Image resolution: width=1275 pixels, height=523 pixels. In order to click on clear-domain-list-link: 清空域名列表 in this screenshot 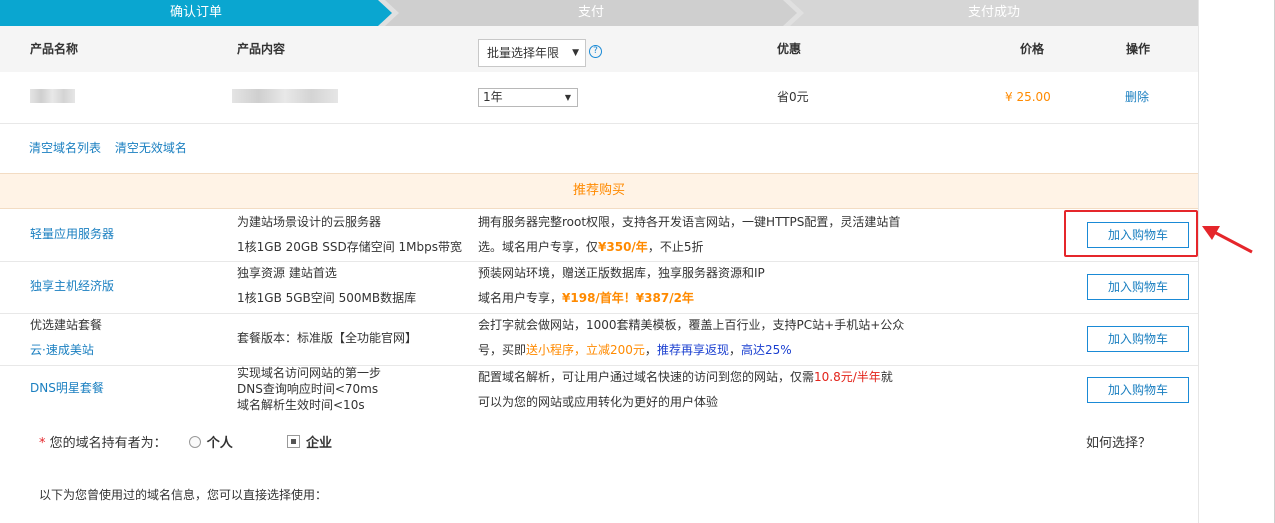, I will do `click(65, 148)`.